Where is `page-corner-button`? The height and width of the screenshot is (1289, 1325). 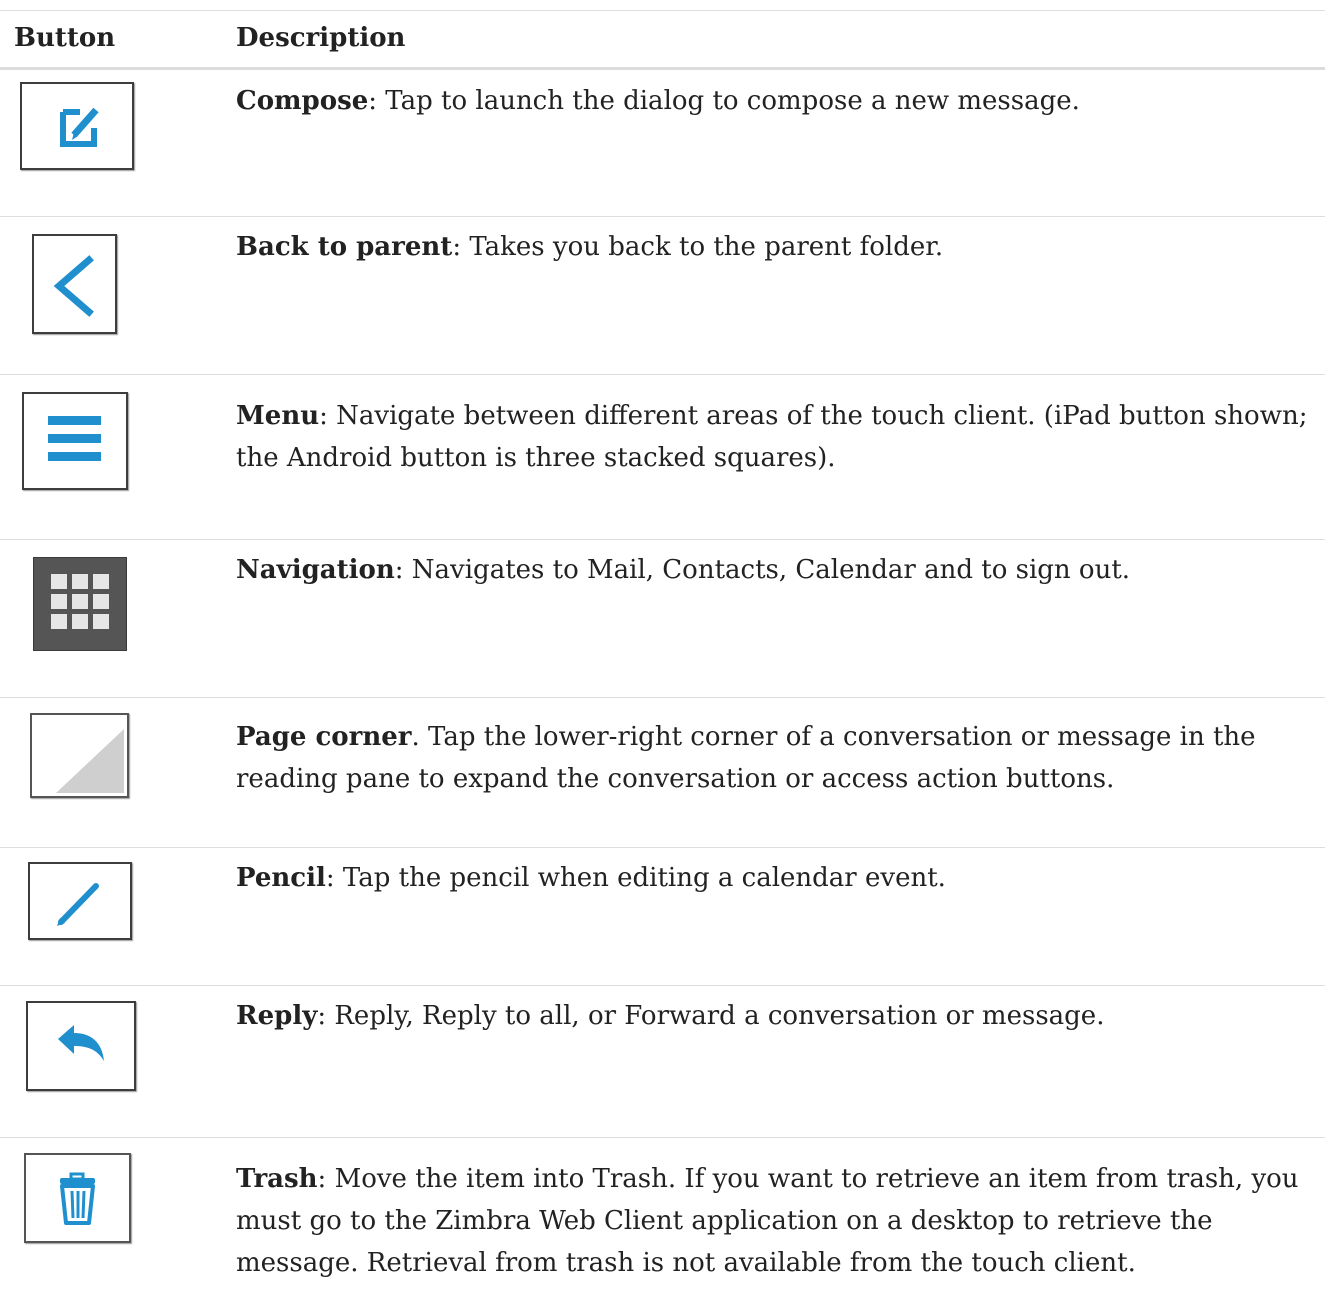 page-corner-button is located at coordinates (79, 755).